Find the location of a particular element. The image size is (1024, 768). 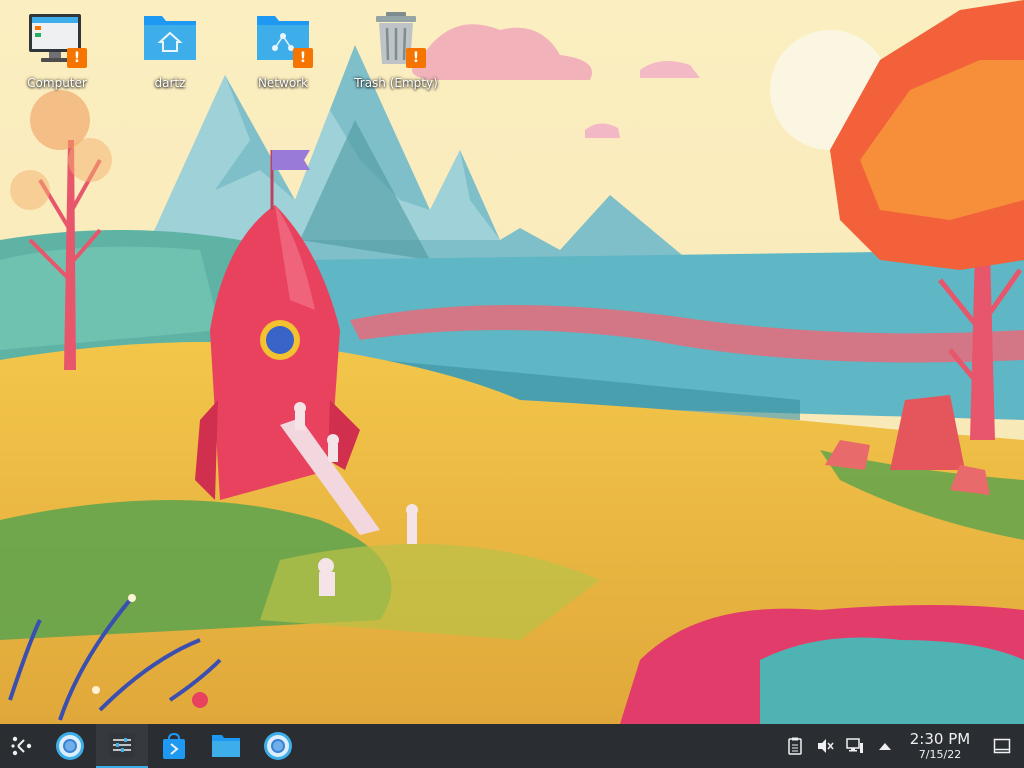

application-launcher-button is located at coordinates (22, 746).